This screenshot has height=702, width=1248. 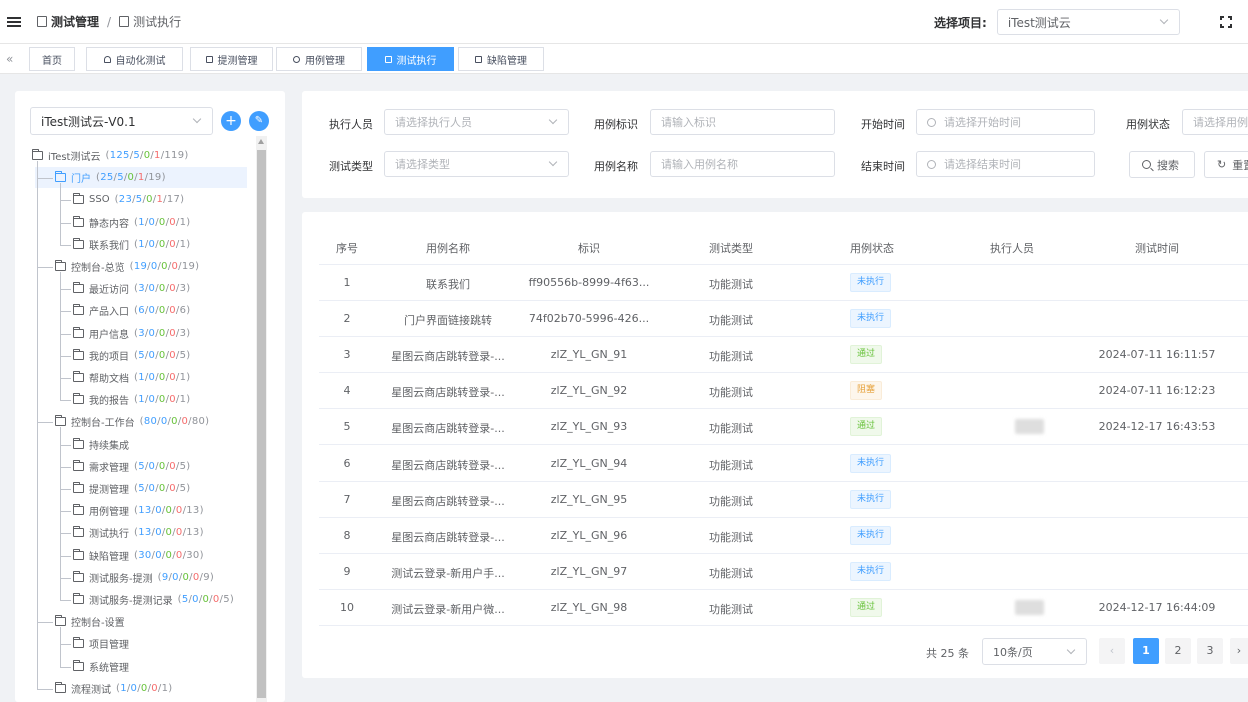 I want to click on case-id-label: 用例标识, so click(x=616, y=124).